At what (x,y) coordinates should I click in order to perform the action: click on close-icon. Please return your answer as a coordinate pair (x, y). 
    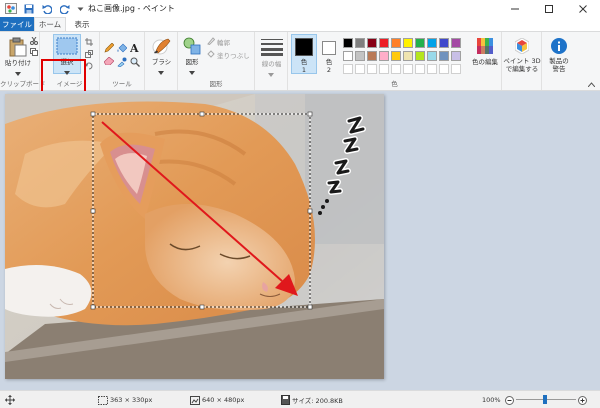
    Looking at the image, I should click on (583, 8).